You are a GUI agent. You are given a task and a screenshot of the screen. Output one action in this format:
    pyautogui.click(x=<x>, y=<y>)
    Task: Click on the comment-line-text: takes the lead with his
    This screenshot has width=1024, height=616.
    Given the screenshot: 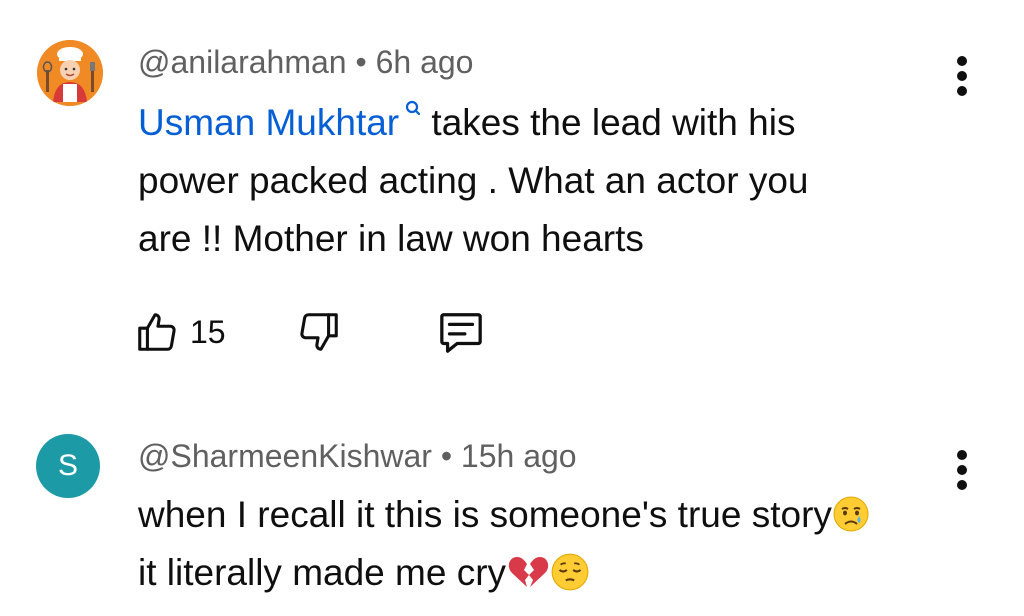 What is the action you would take?
    pyautogui.click(x=613, y=122)
    